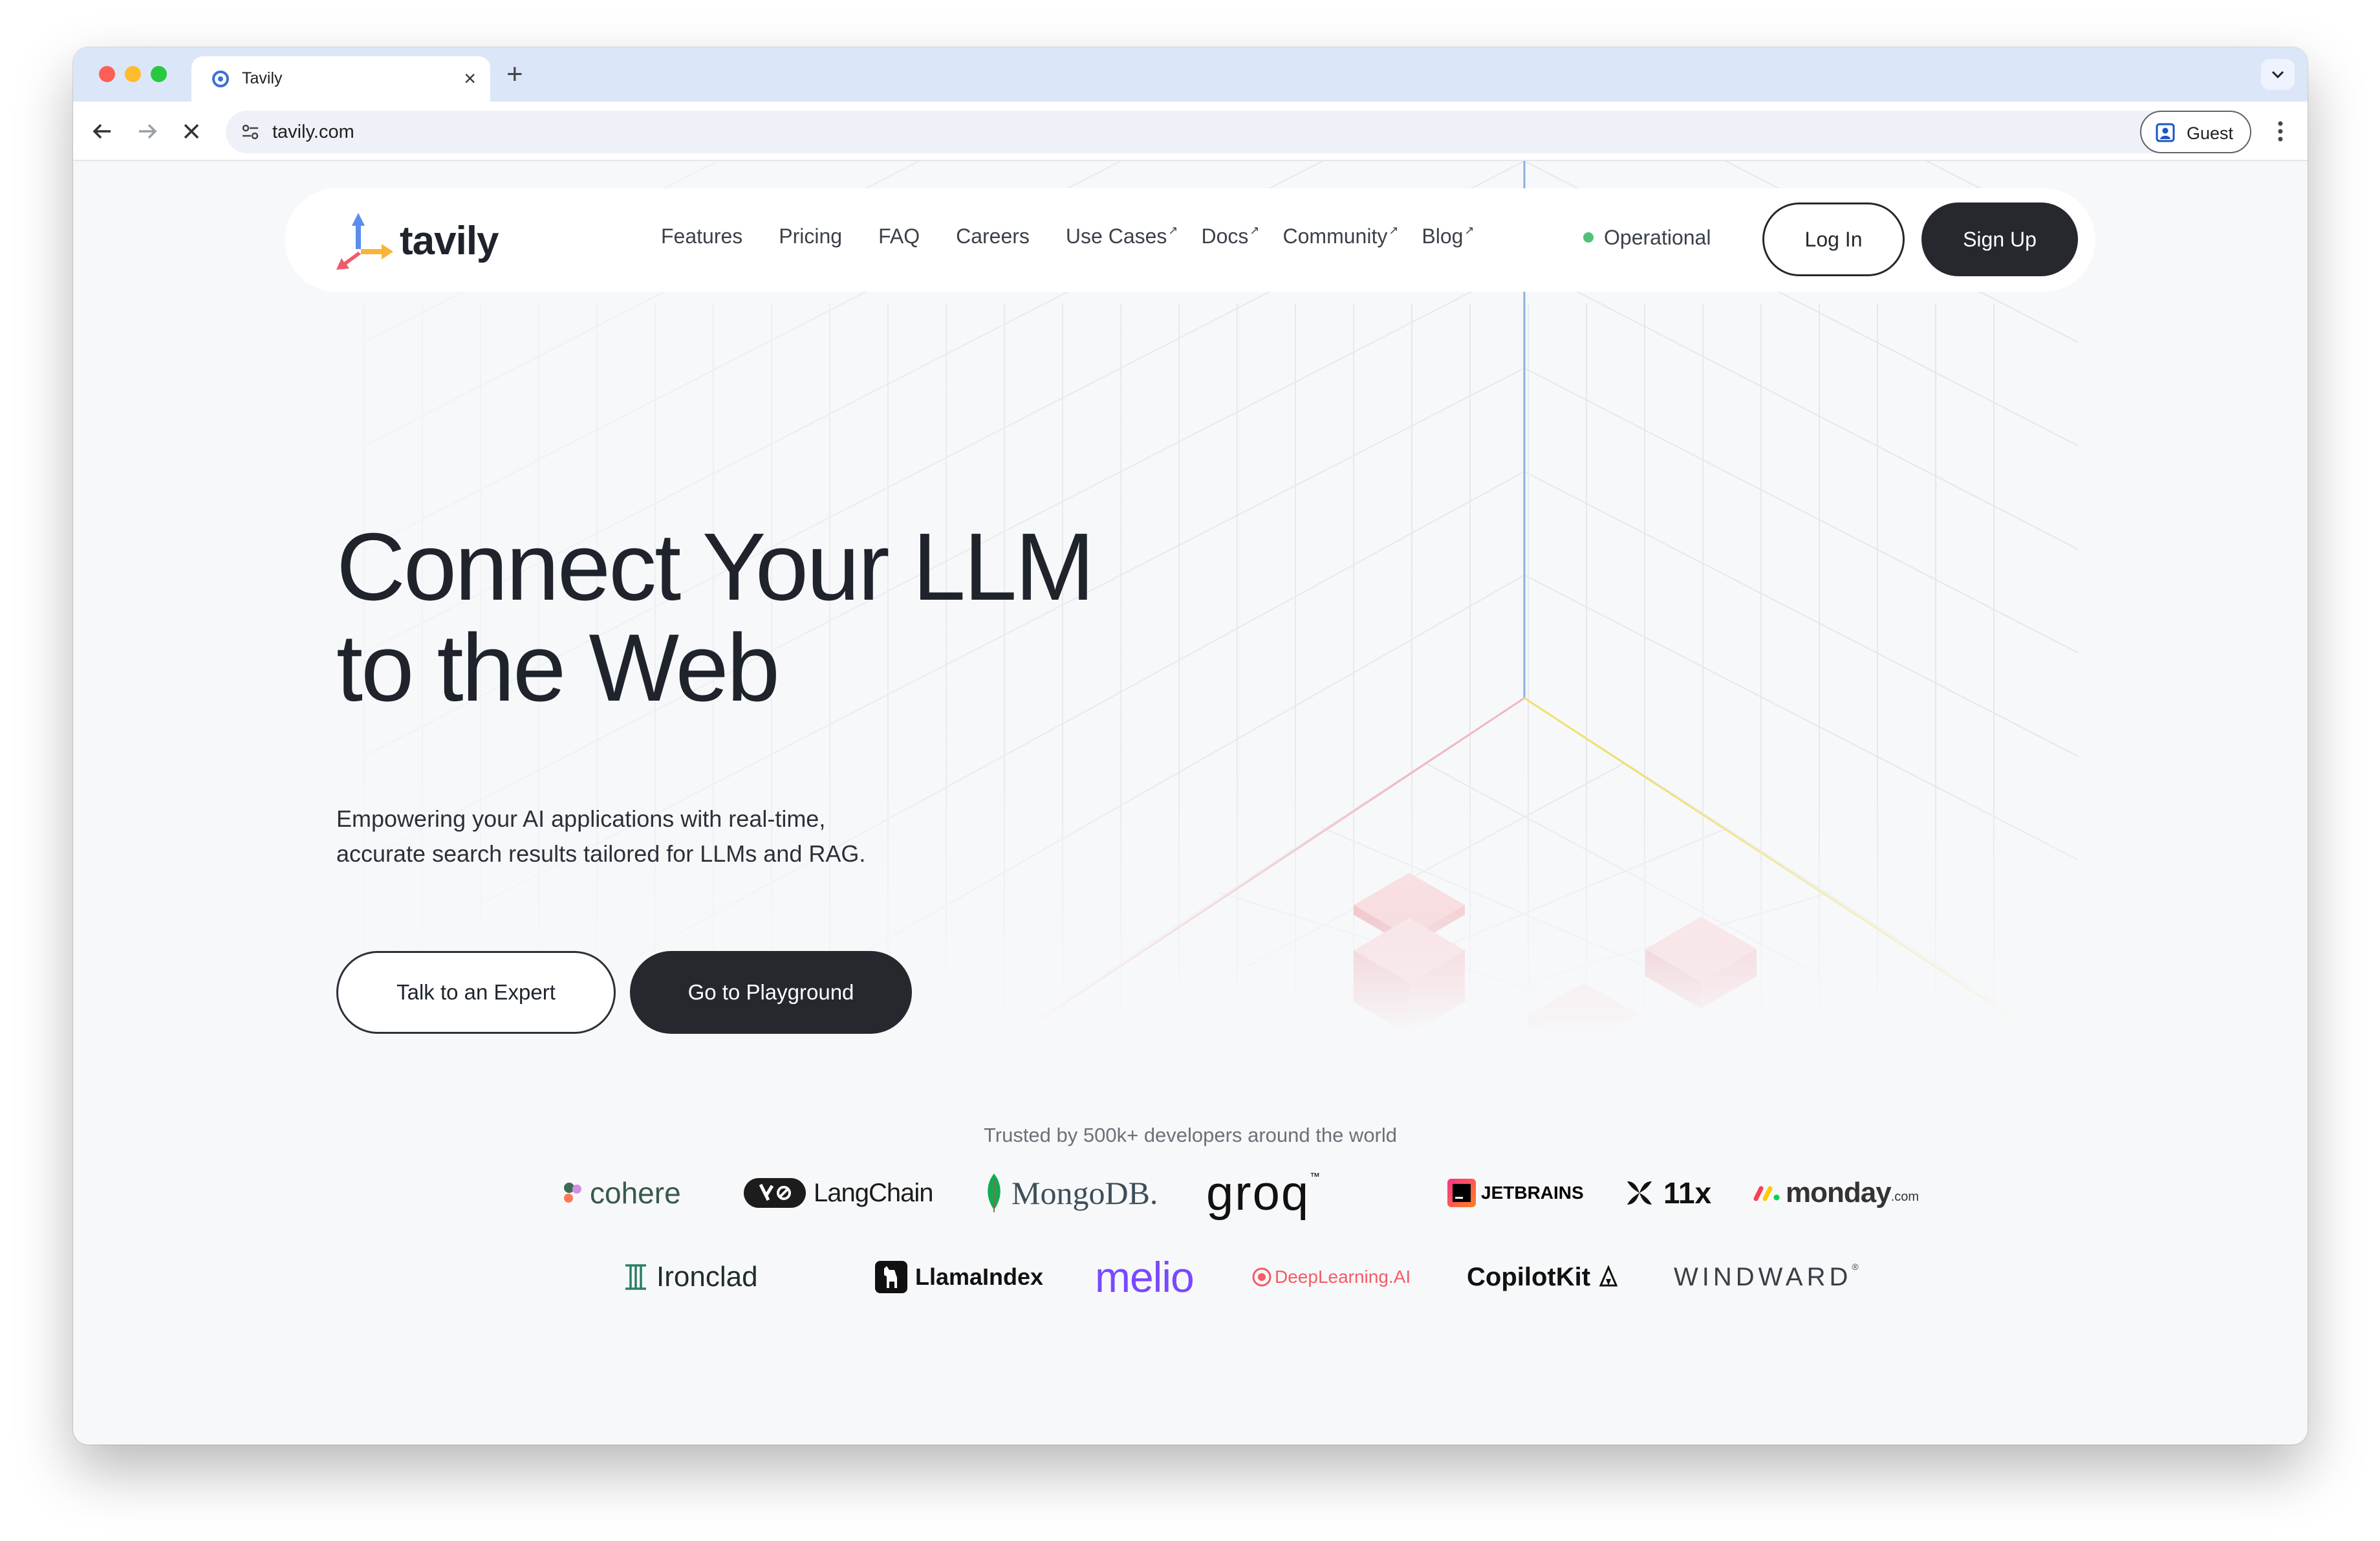  I want to click on tab-strip: Tavily × +, so click(1190, 74).